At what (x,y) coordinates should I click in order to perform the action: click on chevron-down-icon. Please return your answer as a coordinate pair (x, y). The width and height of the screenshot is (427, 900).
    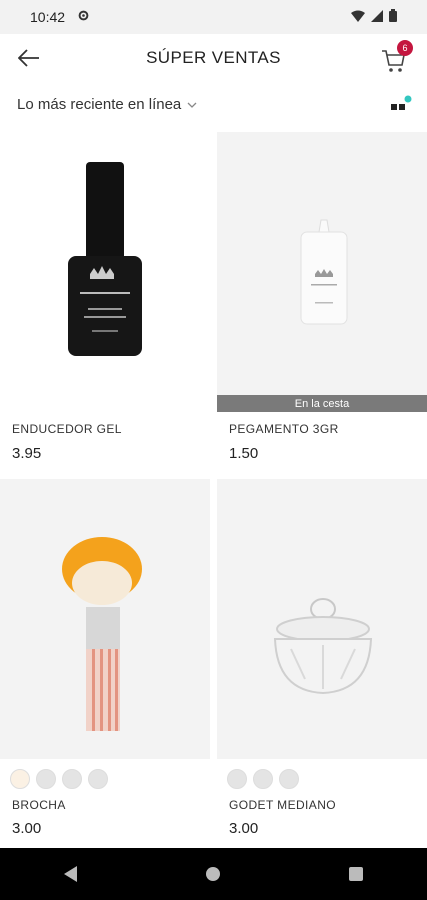
    Looking at the image, I should click on (192, 105).